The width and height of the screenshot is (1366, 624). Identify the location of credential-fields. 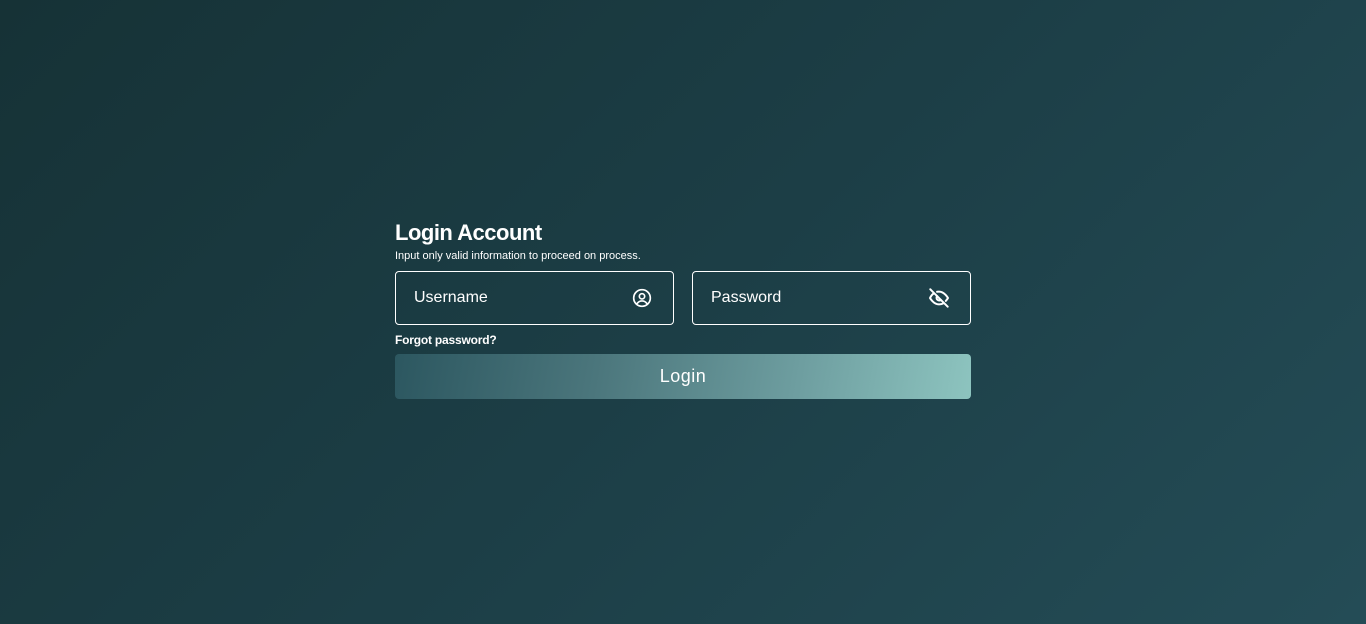
(683, 298).